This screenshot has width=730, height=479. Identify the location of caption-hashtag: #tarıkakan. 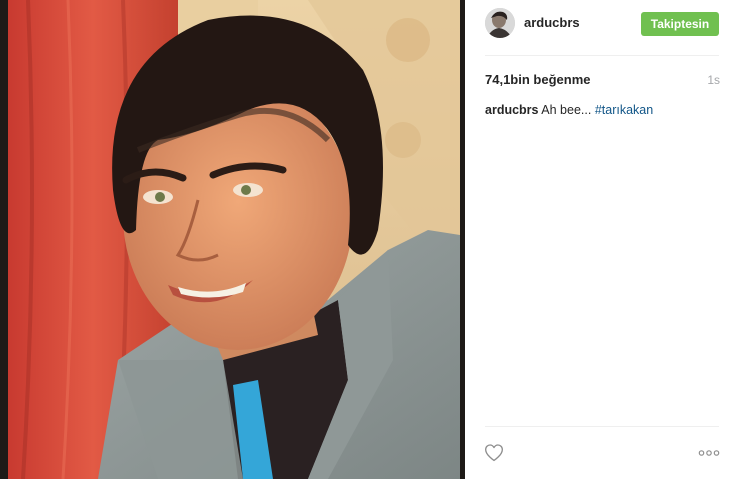
(624, 110).